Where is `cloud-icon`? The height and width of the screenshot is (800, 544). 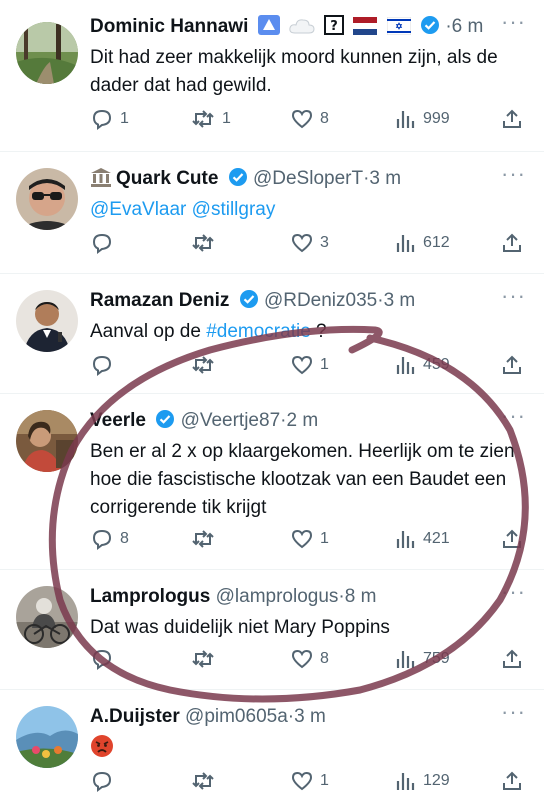
cloud-icon is located at coordinates (302, 30).